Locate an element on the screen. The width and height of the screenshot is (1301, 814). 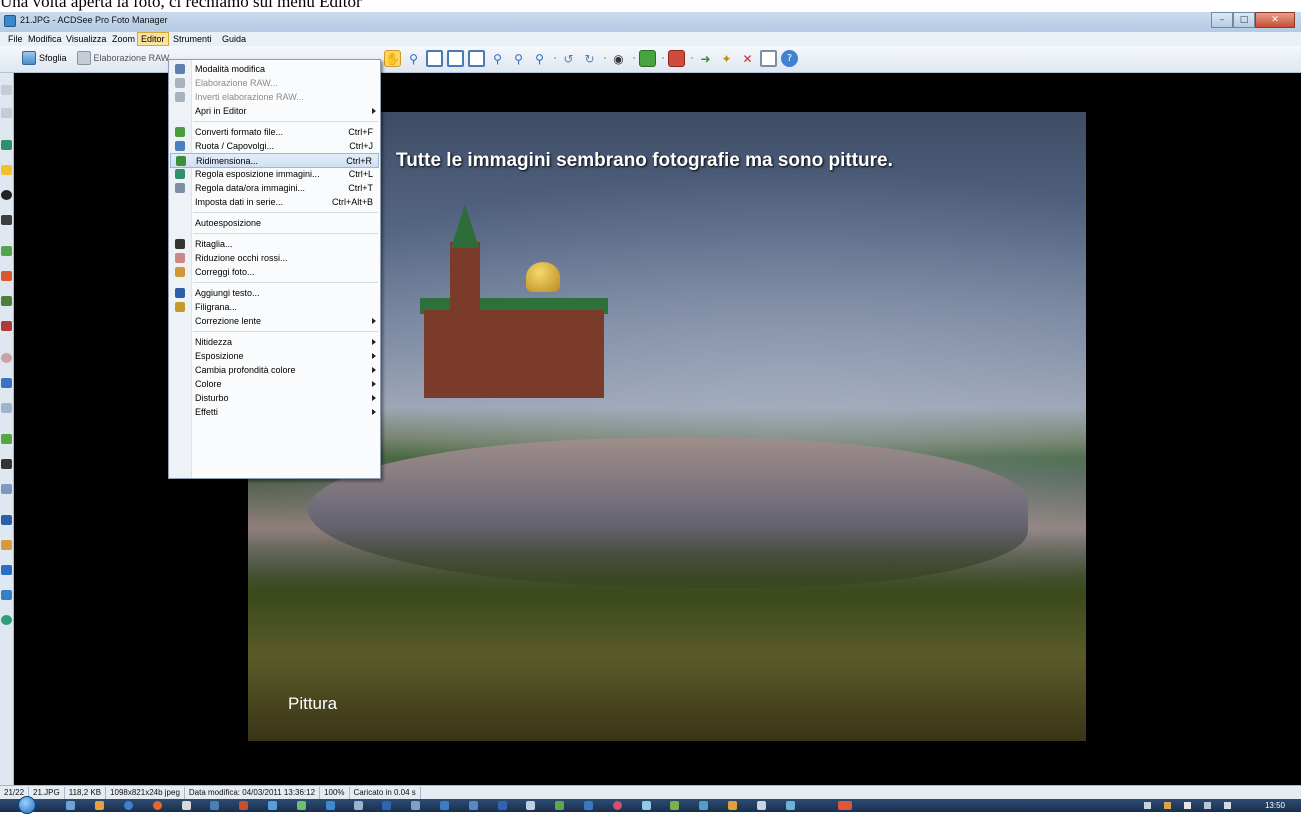
menu-modifica: Modifica is located at coordinates (45, 39).